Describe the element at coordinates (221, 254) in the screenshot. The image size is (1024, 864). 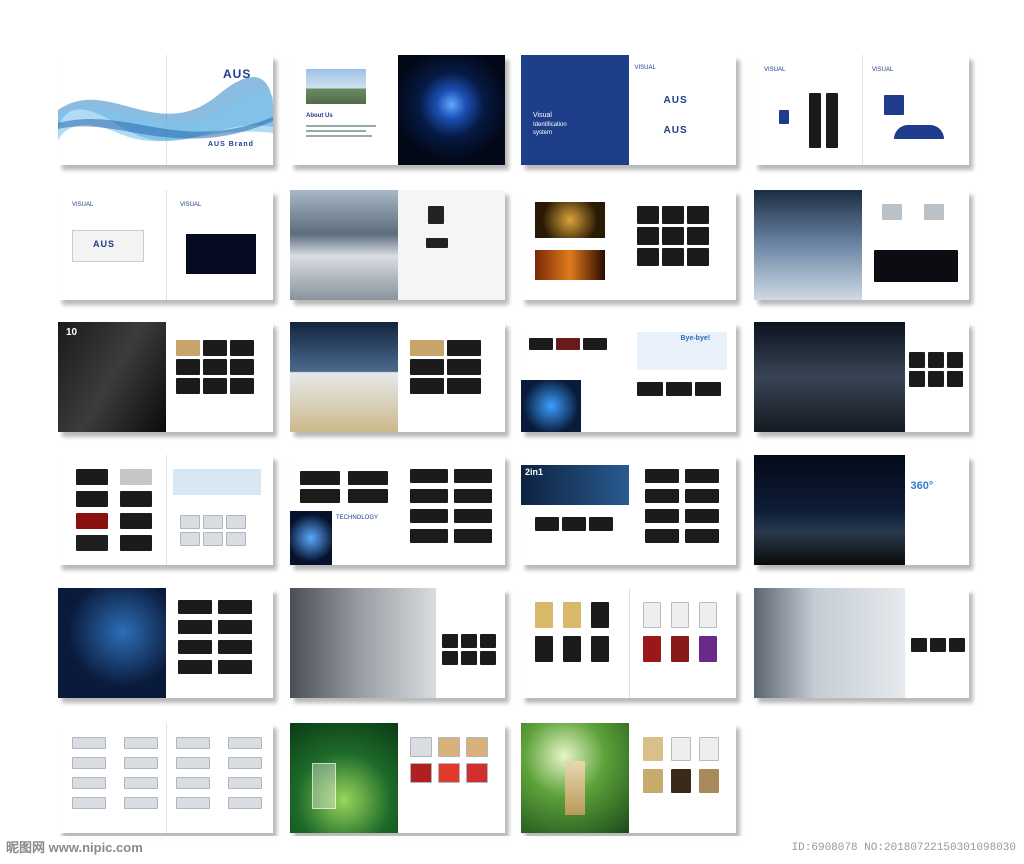
I see `shop-front` at that location.